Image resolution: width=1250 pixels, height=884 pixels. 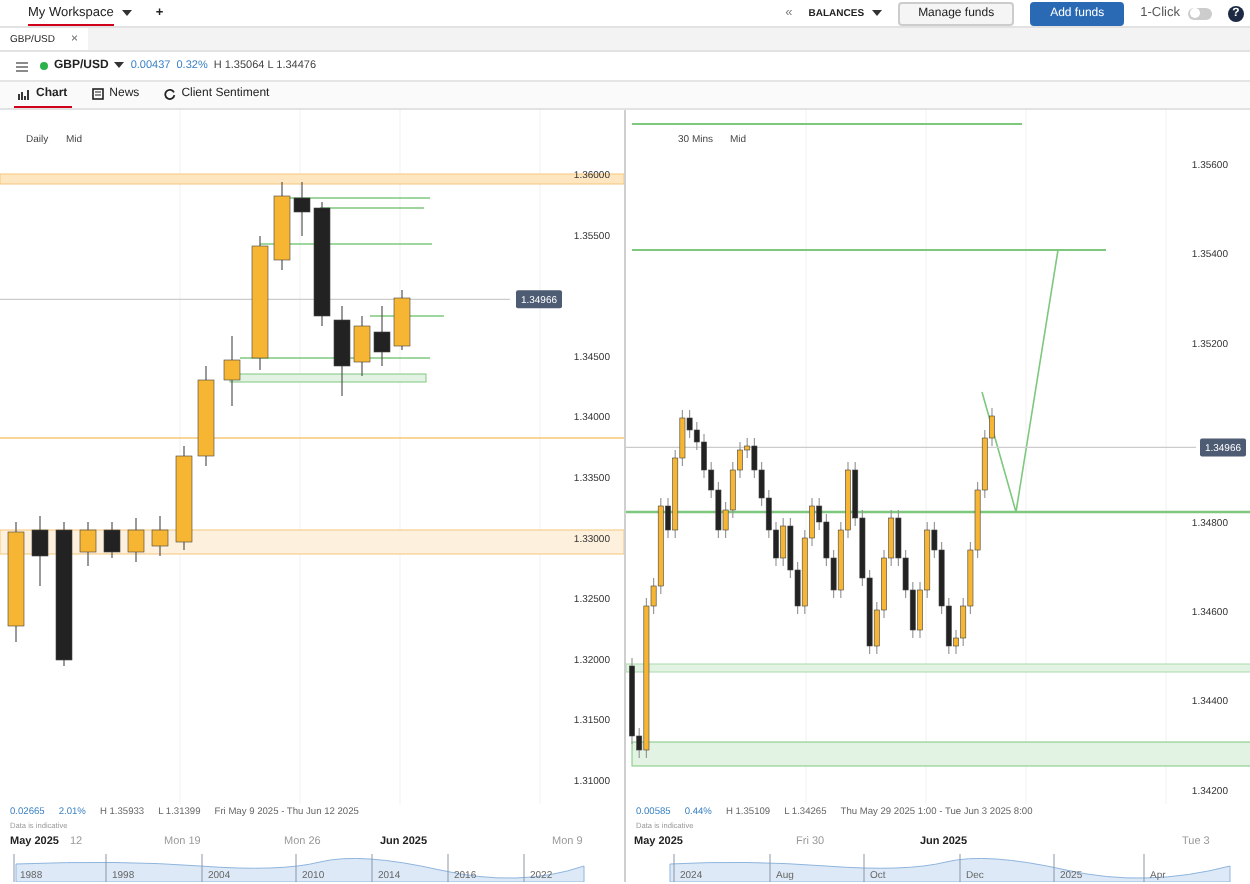 What do you see at coordinates (97, 94) in the screenshot?
I see `newspaper-icon` at bounding box center [97, 94].